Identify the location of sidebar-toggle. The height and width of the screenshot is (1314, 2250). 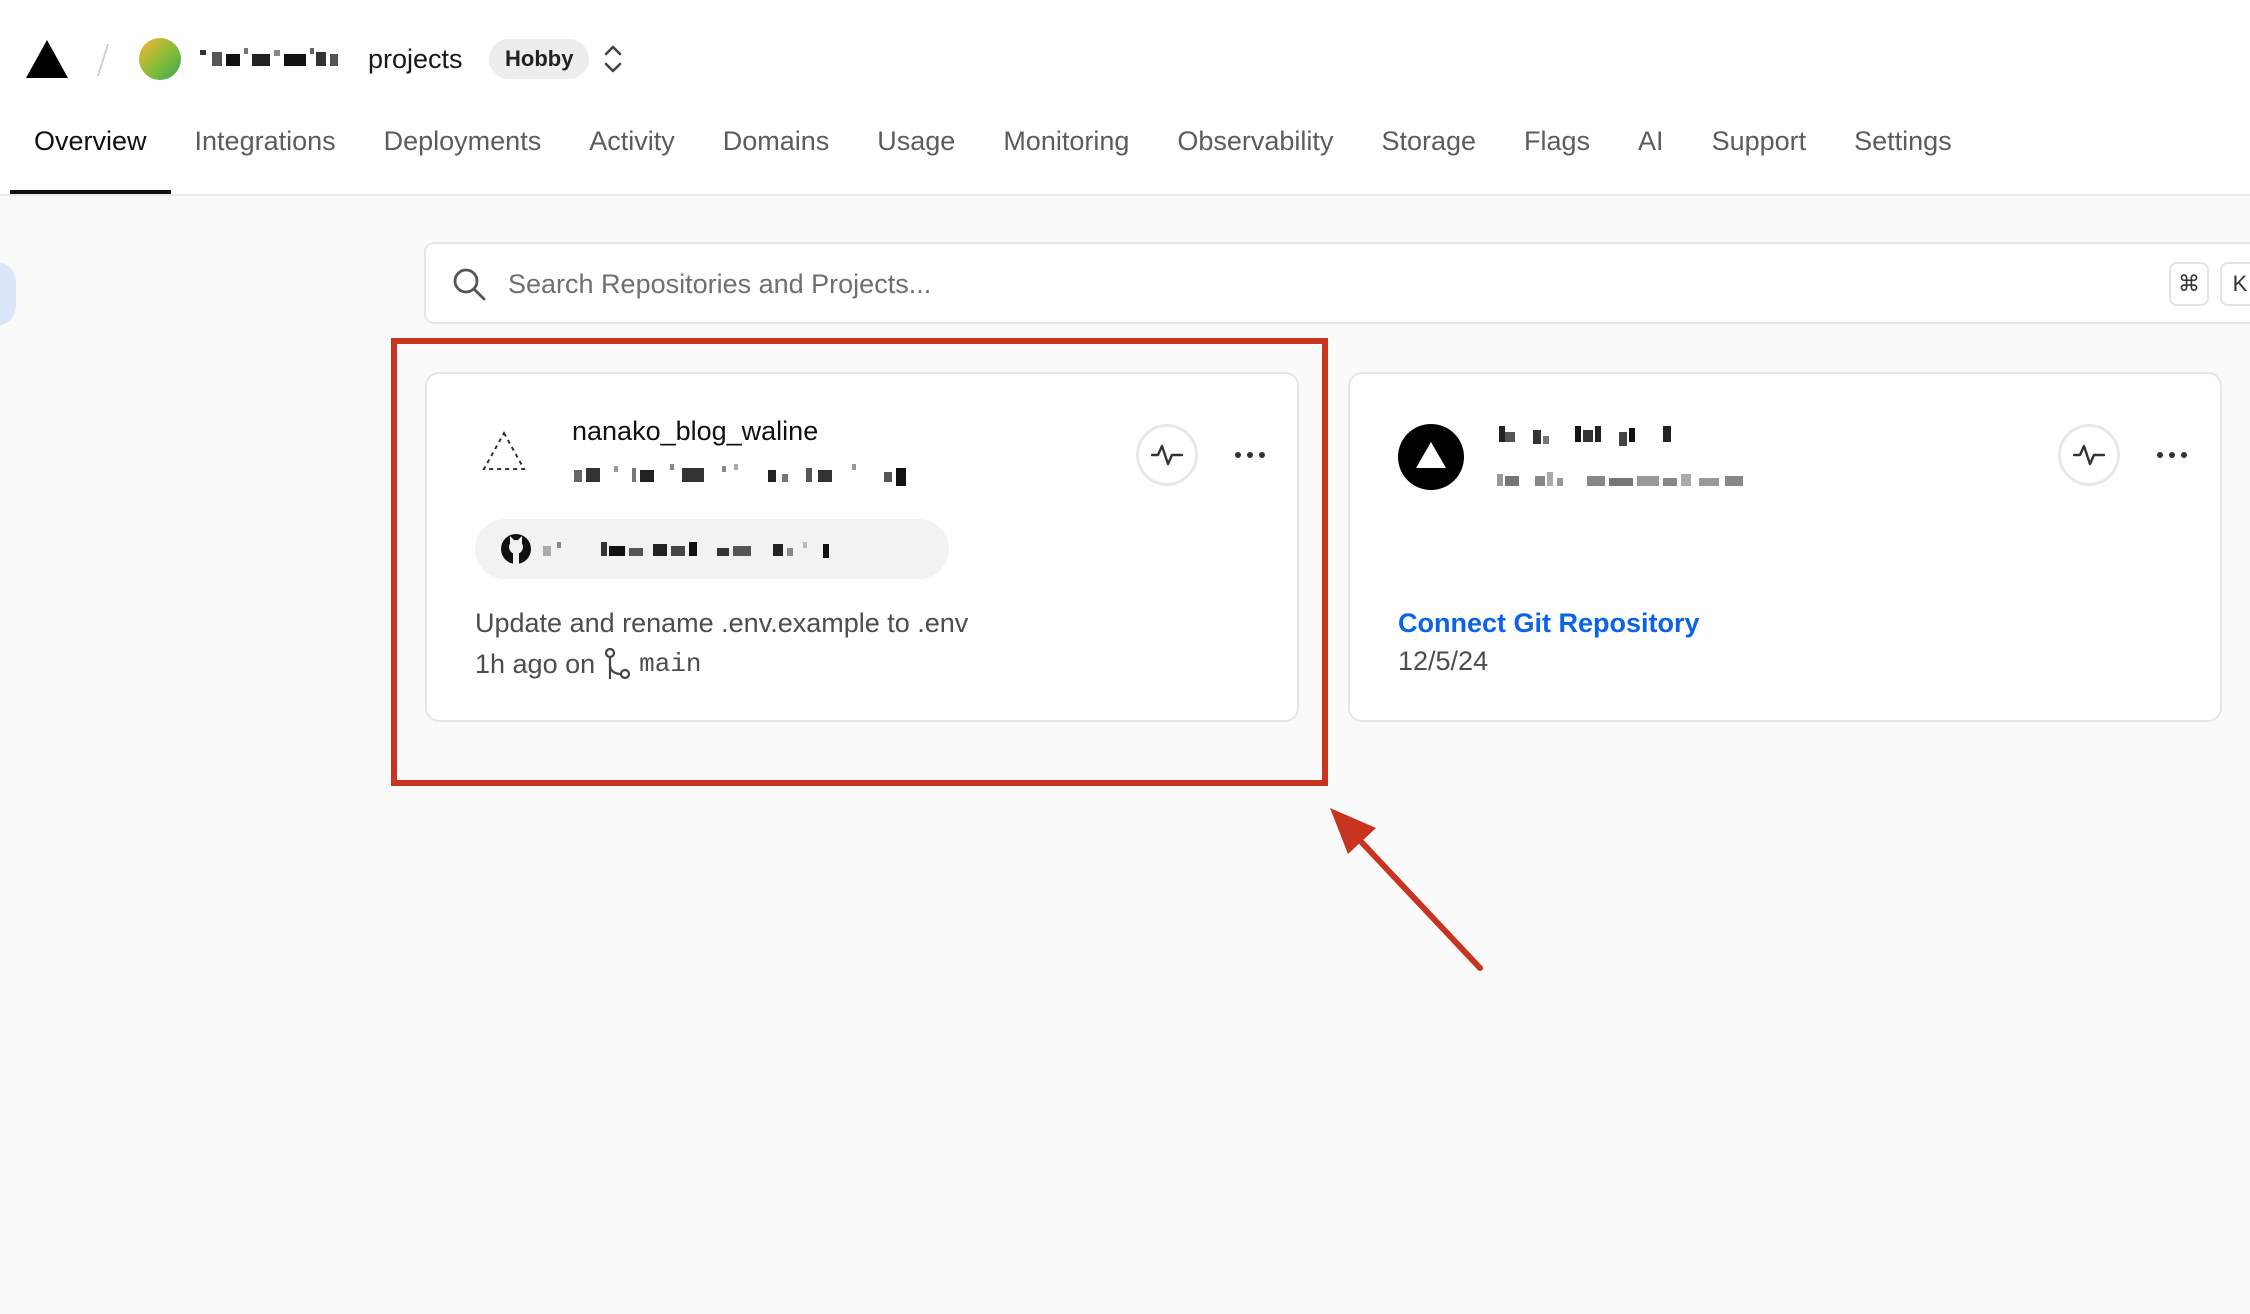
(8, 294).